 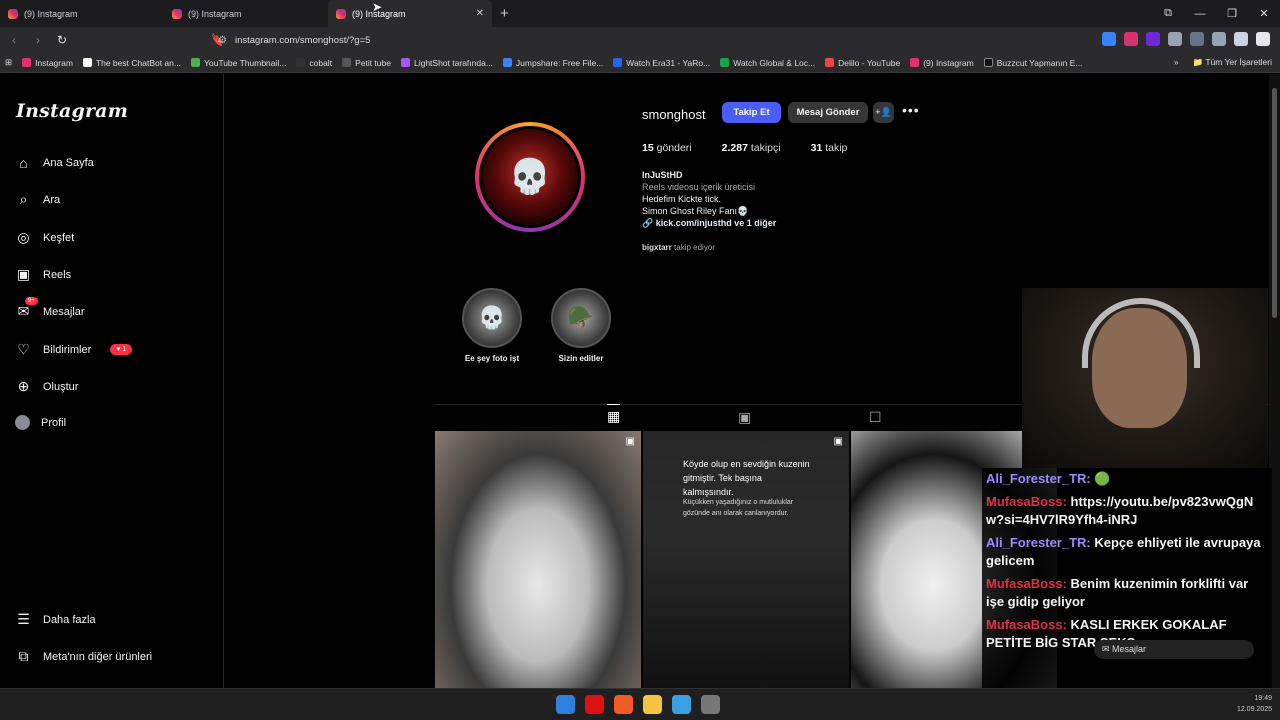 What do you see at coordinates (1254, 709) in the screenshot?
I see `clock-date: 12.09.2025` at bounding box center [1254, 709].